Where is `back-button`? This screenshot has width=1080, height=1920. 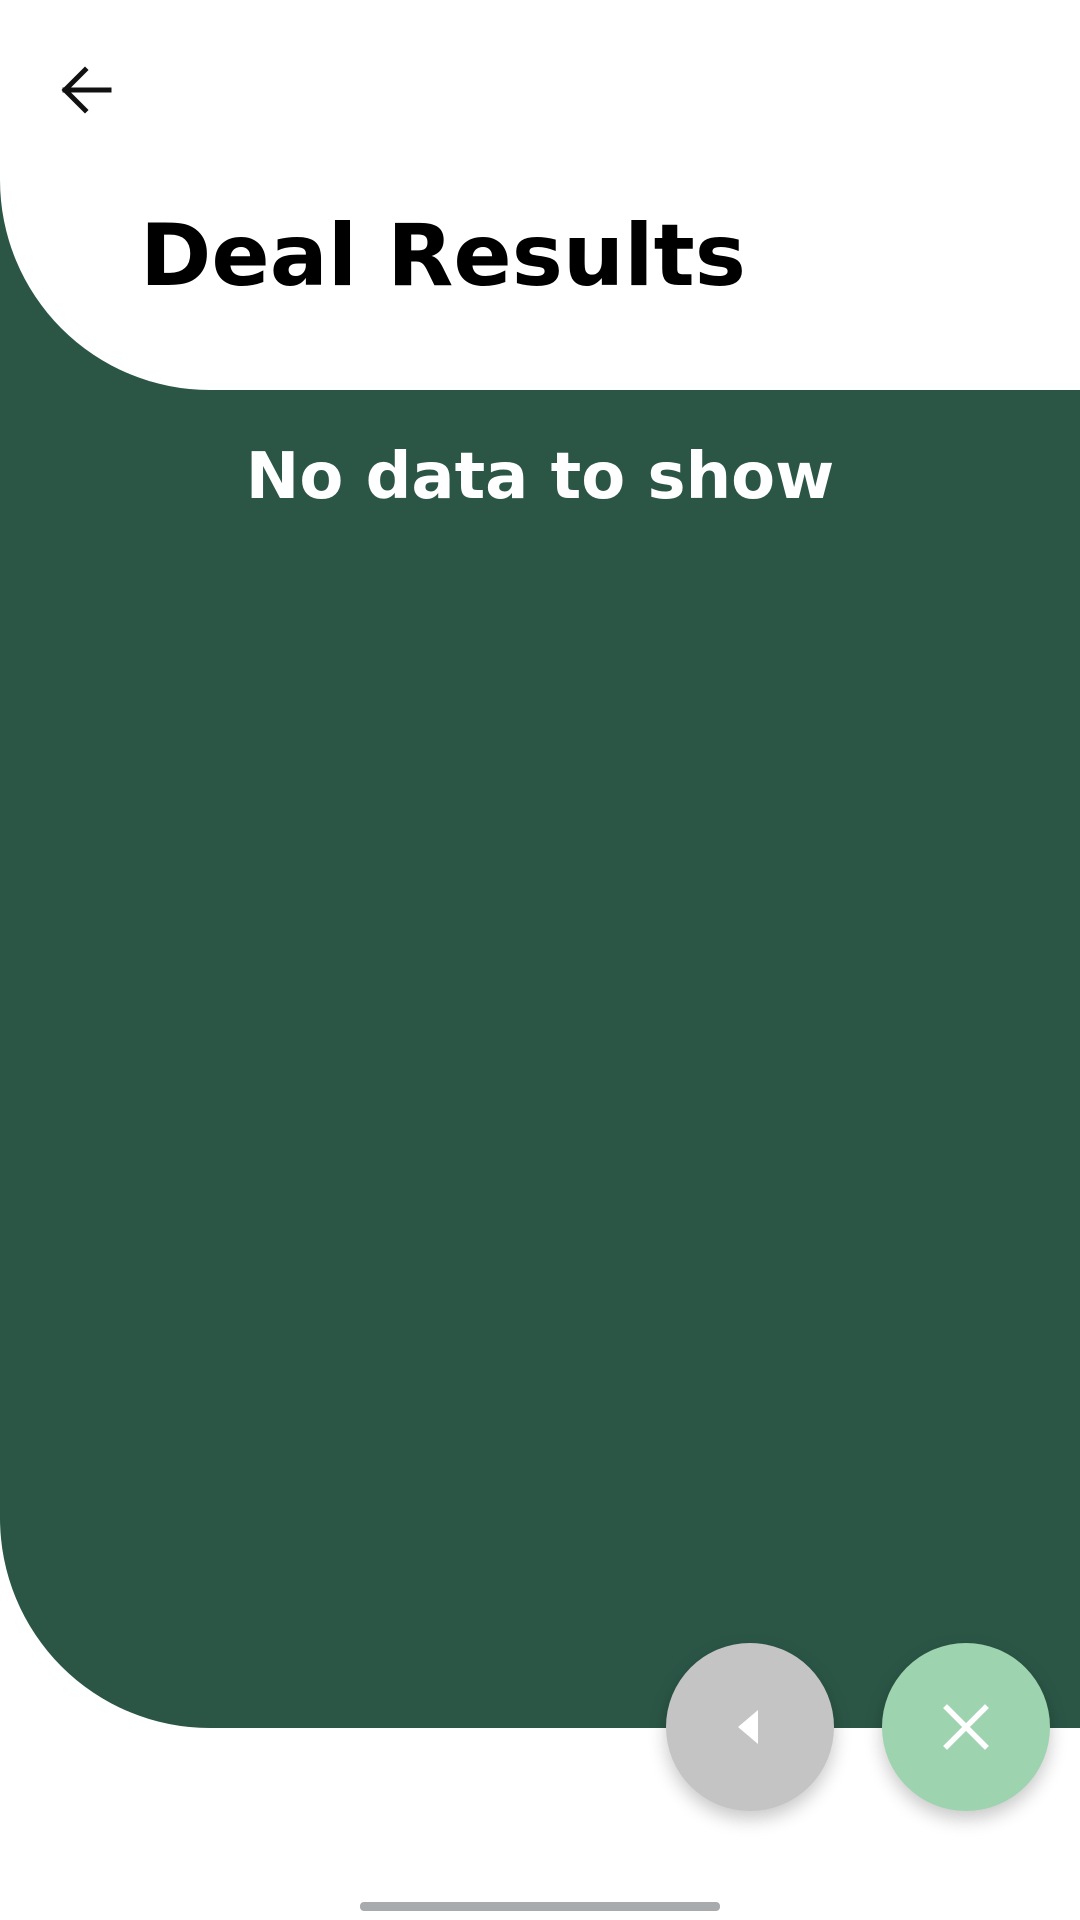 back-button is located at coordinates (86, 90).